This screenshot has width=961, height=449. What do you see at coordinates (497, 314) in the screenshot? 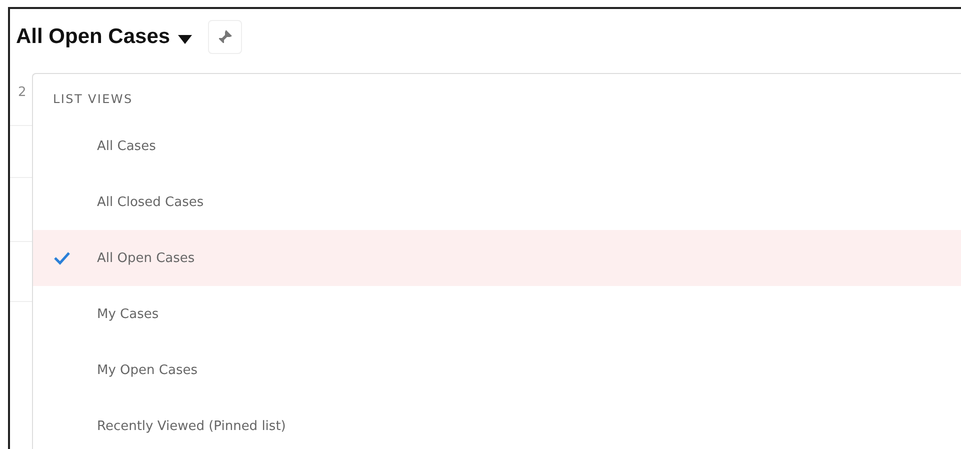
I see `menu-item: My Cases` at bounding box center [497, 314].